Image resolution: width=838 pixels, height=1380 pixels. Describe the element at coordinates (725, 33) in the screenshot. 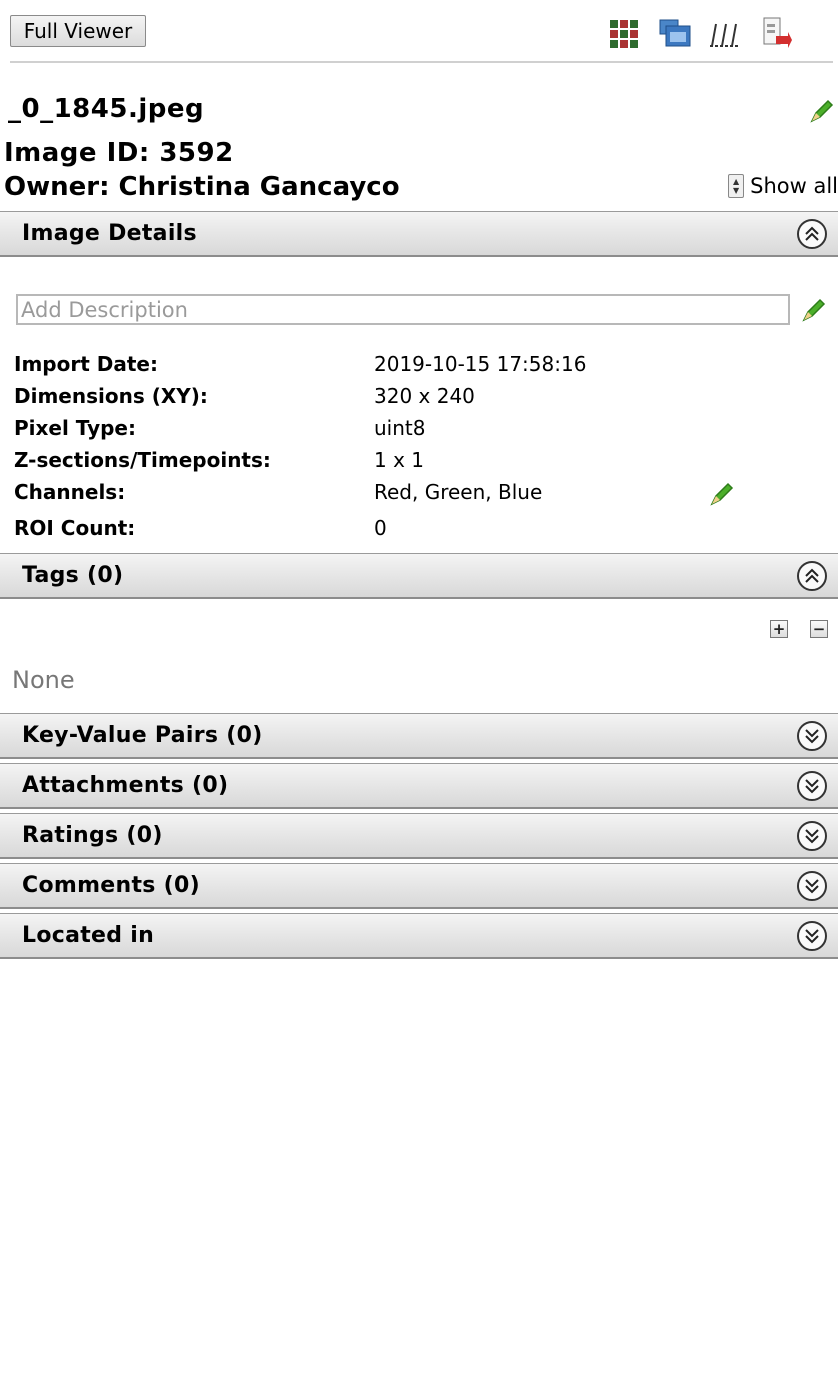

I see `measure-icon` at that location.